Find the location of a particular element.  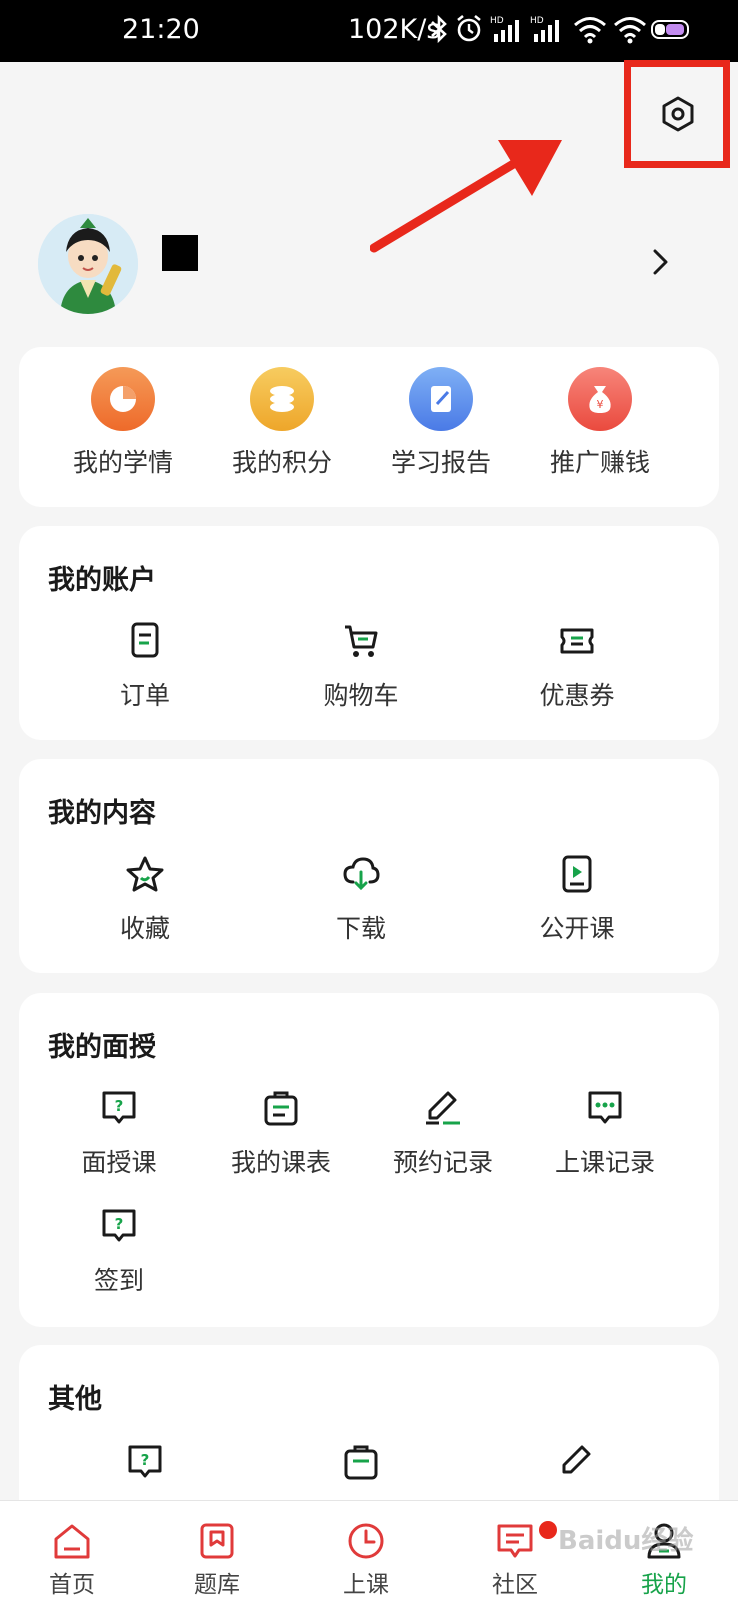

cloud-download-icon is located at coordinates (361, 874).